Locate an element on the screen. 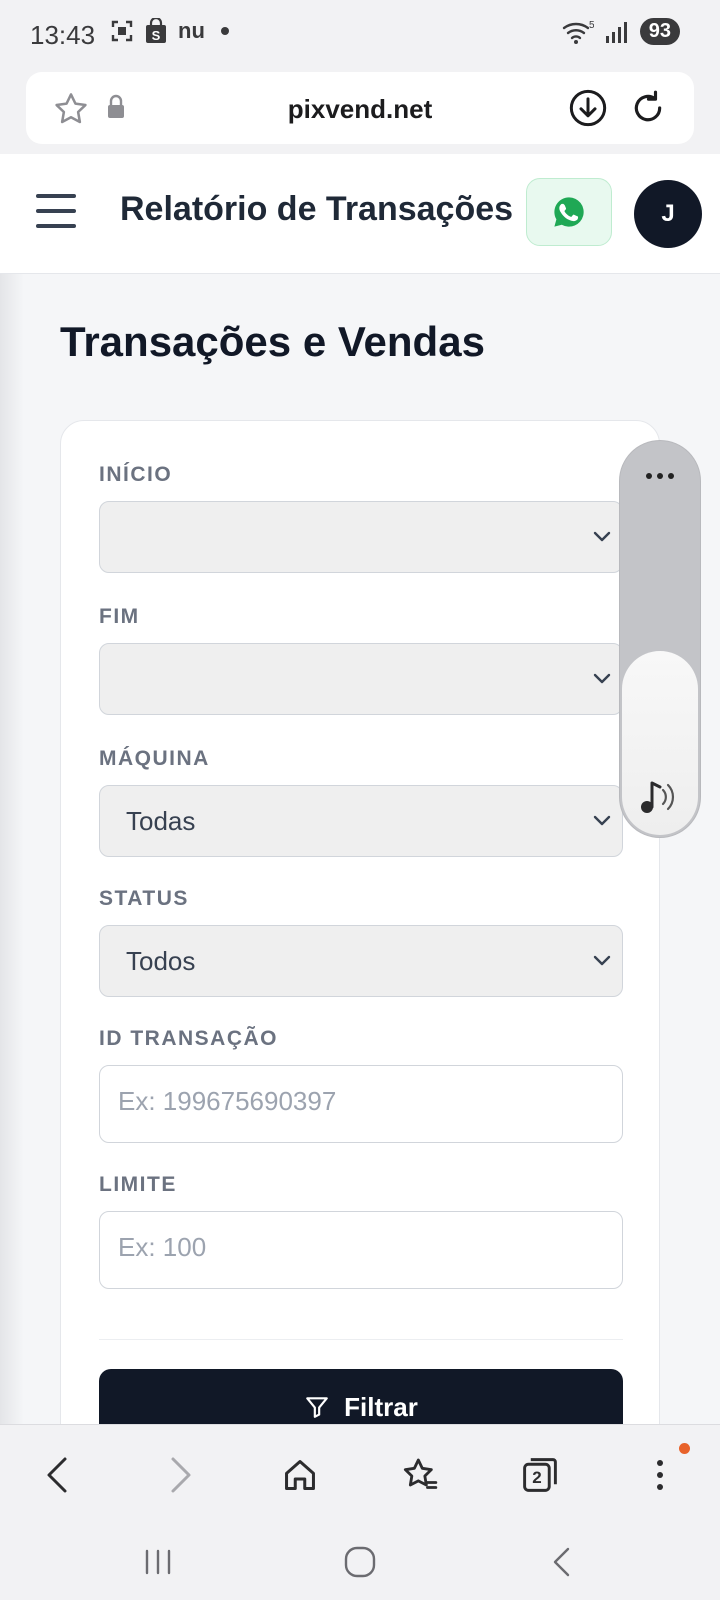  bookmarks-star-icon is located at coordinates (420, 1473).